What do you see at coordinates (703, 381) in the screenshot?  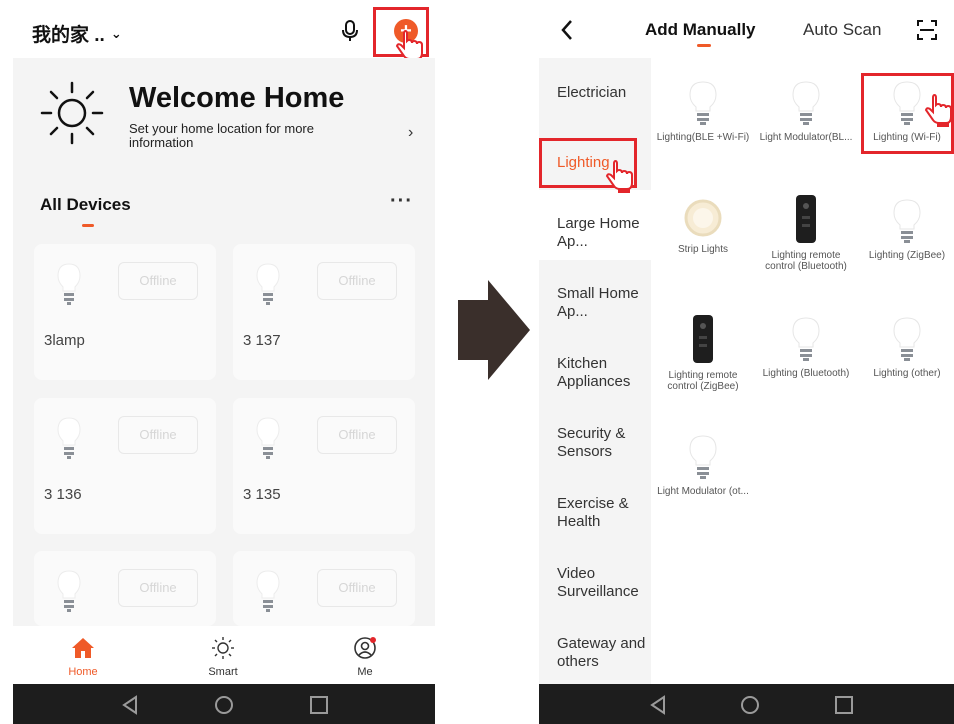 I see `product-label: Lighting remote control (ZigBee)` at bounding box center [703, 381].